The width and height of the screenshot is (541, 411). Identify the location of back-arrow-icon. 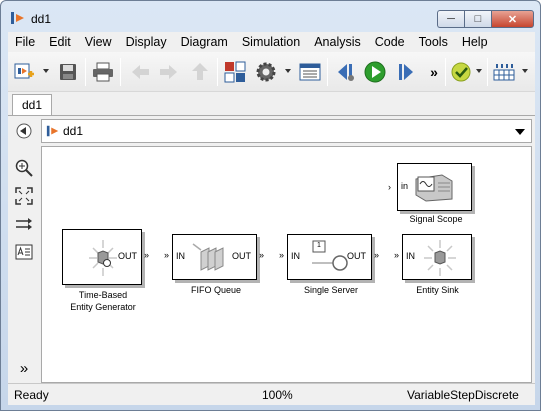
(140, 72).